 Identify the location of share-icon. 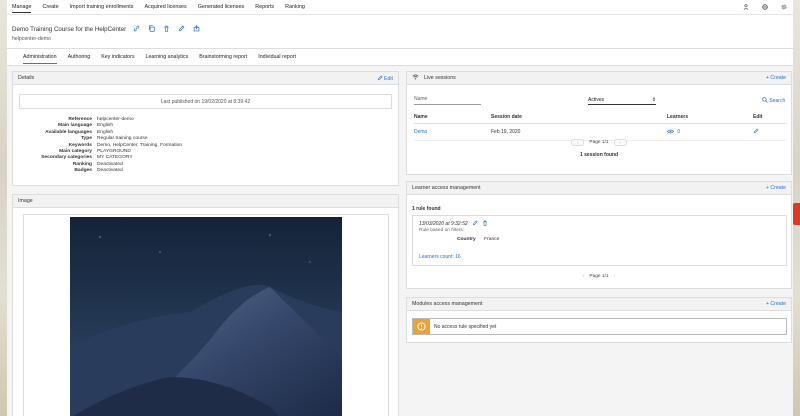
(196, 29).